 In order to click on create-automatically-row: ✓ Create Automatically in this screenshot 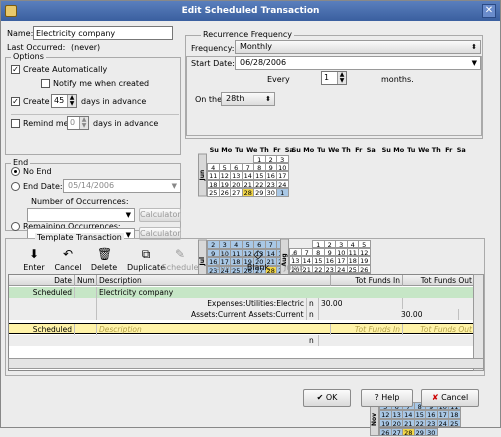, I will do `click(59, 69)`.